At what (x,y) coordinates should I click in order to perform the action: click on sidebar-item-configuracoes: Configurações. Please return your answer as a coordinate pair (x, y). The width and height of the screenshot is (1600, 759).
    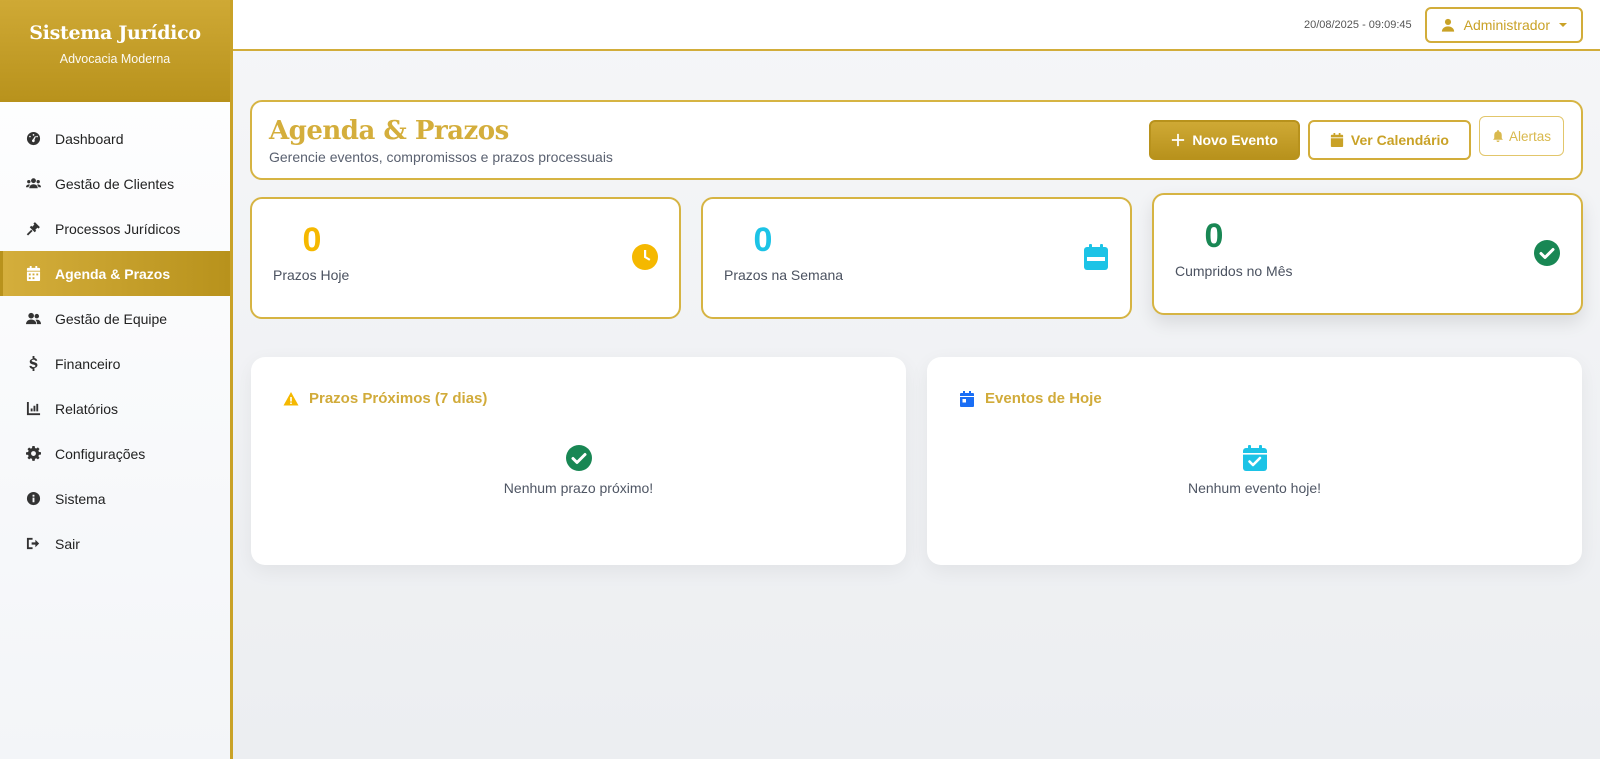
    Looking at the image, I should click on (115, 453).